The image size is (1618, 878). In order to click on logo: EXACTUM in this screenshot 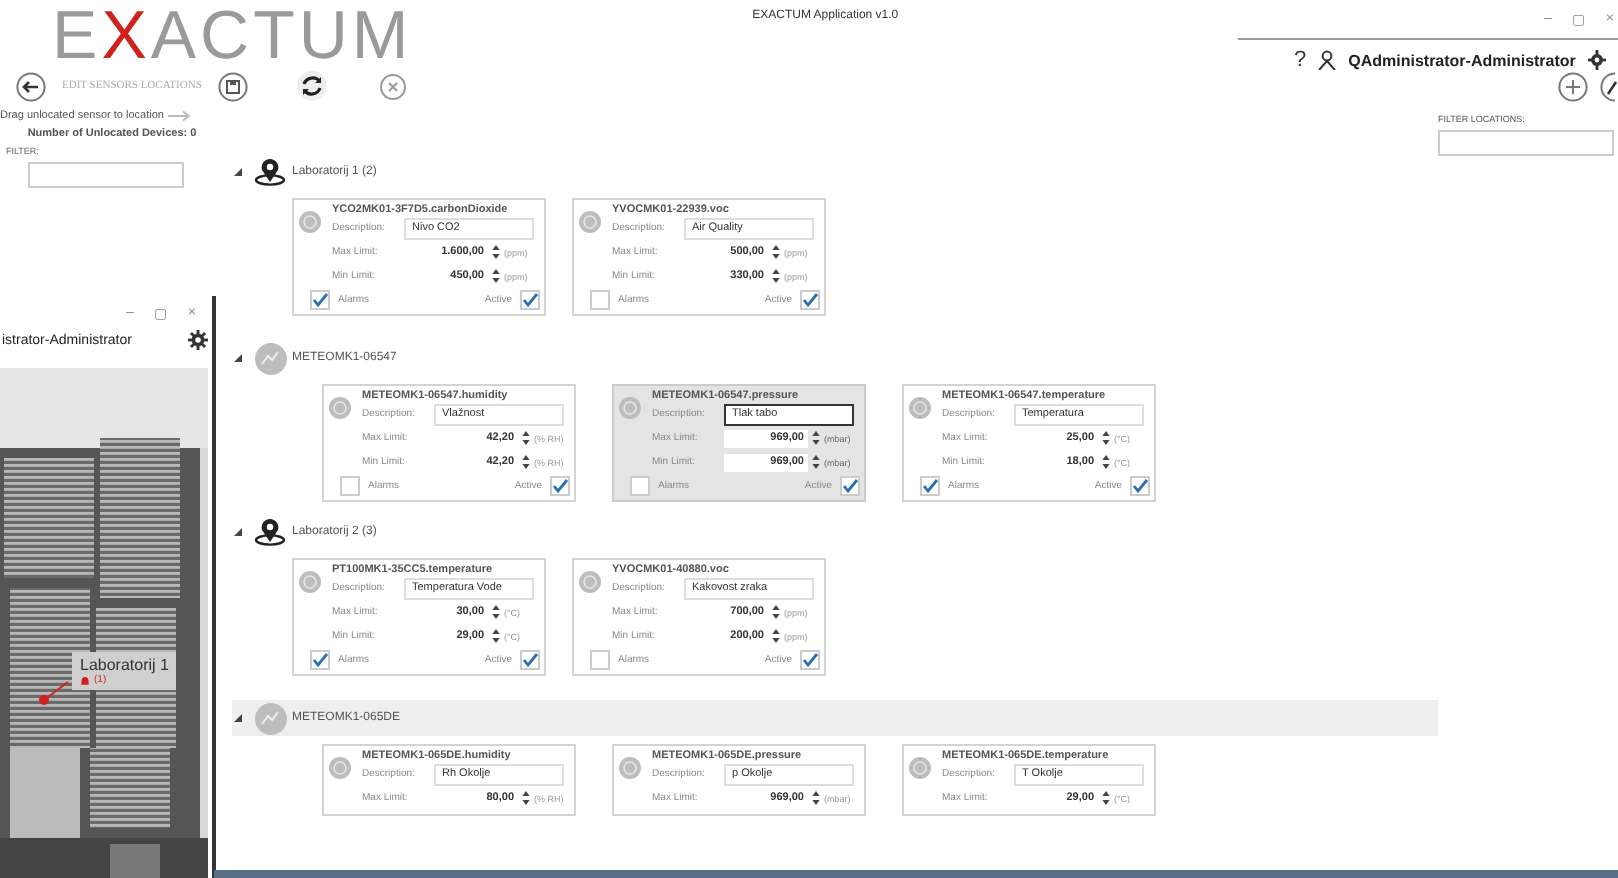, I will do `click(231, 33)`.